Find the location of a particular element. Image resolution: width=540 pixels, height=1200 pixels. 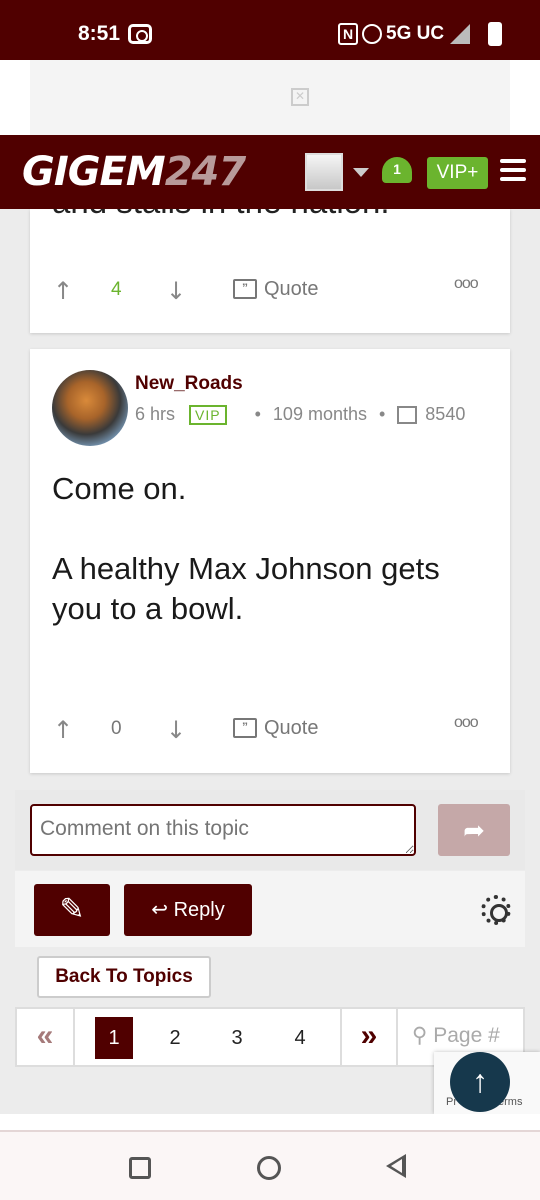

author-username: New_Roads is located at coordinates (189, 384).